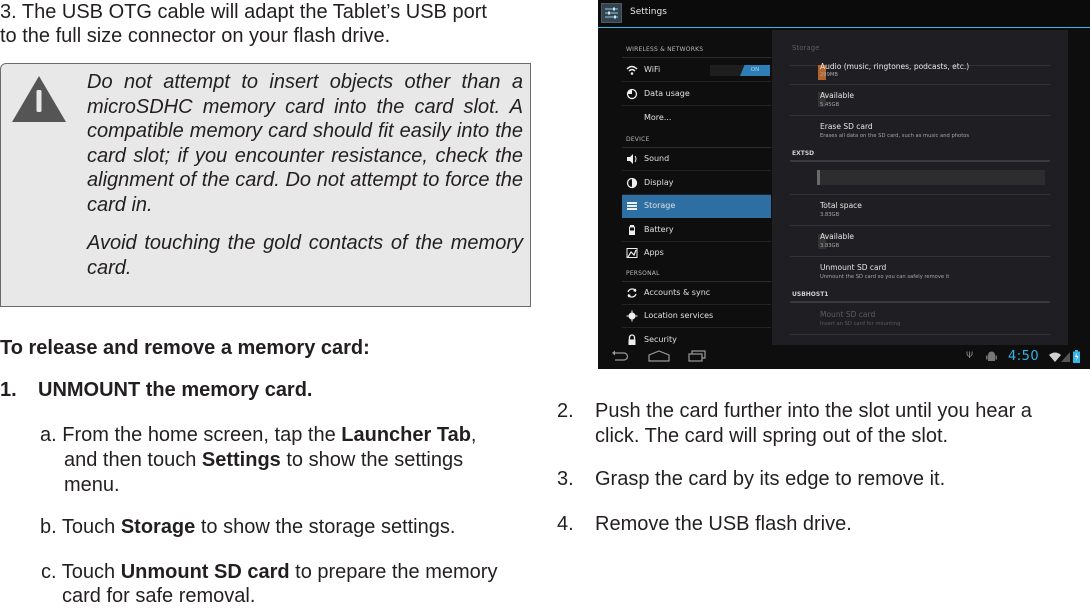 This screenshot has width=1090, height=608. I want to click on menu-item-label: Data usage, so click(667, 93).